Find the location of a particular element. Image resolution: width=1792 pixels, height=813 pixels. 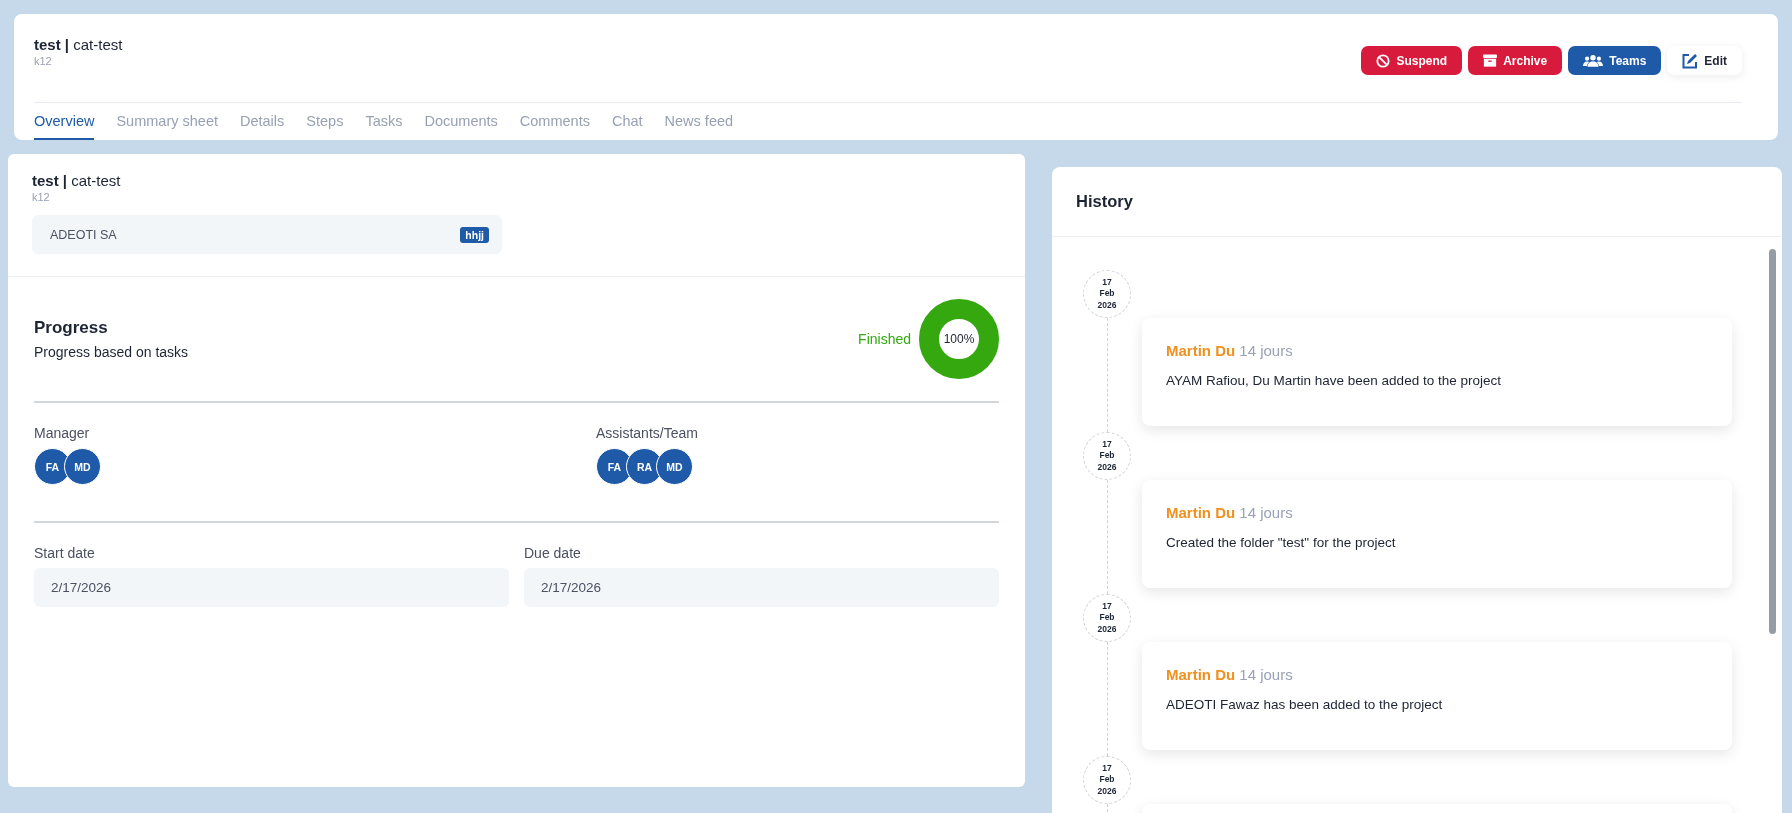

history-title: History is located at coordinates (1104, 201).